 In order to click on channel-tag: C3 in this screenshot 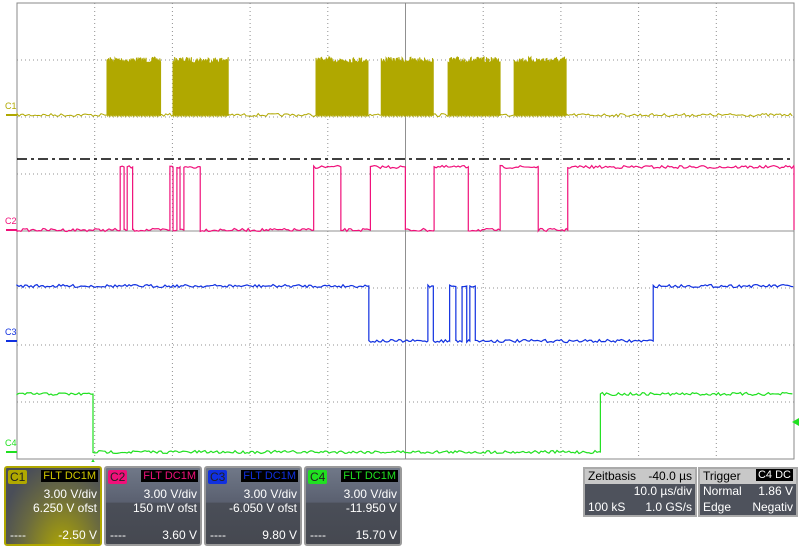, I will do `click(218, 477)`.